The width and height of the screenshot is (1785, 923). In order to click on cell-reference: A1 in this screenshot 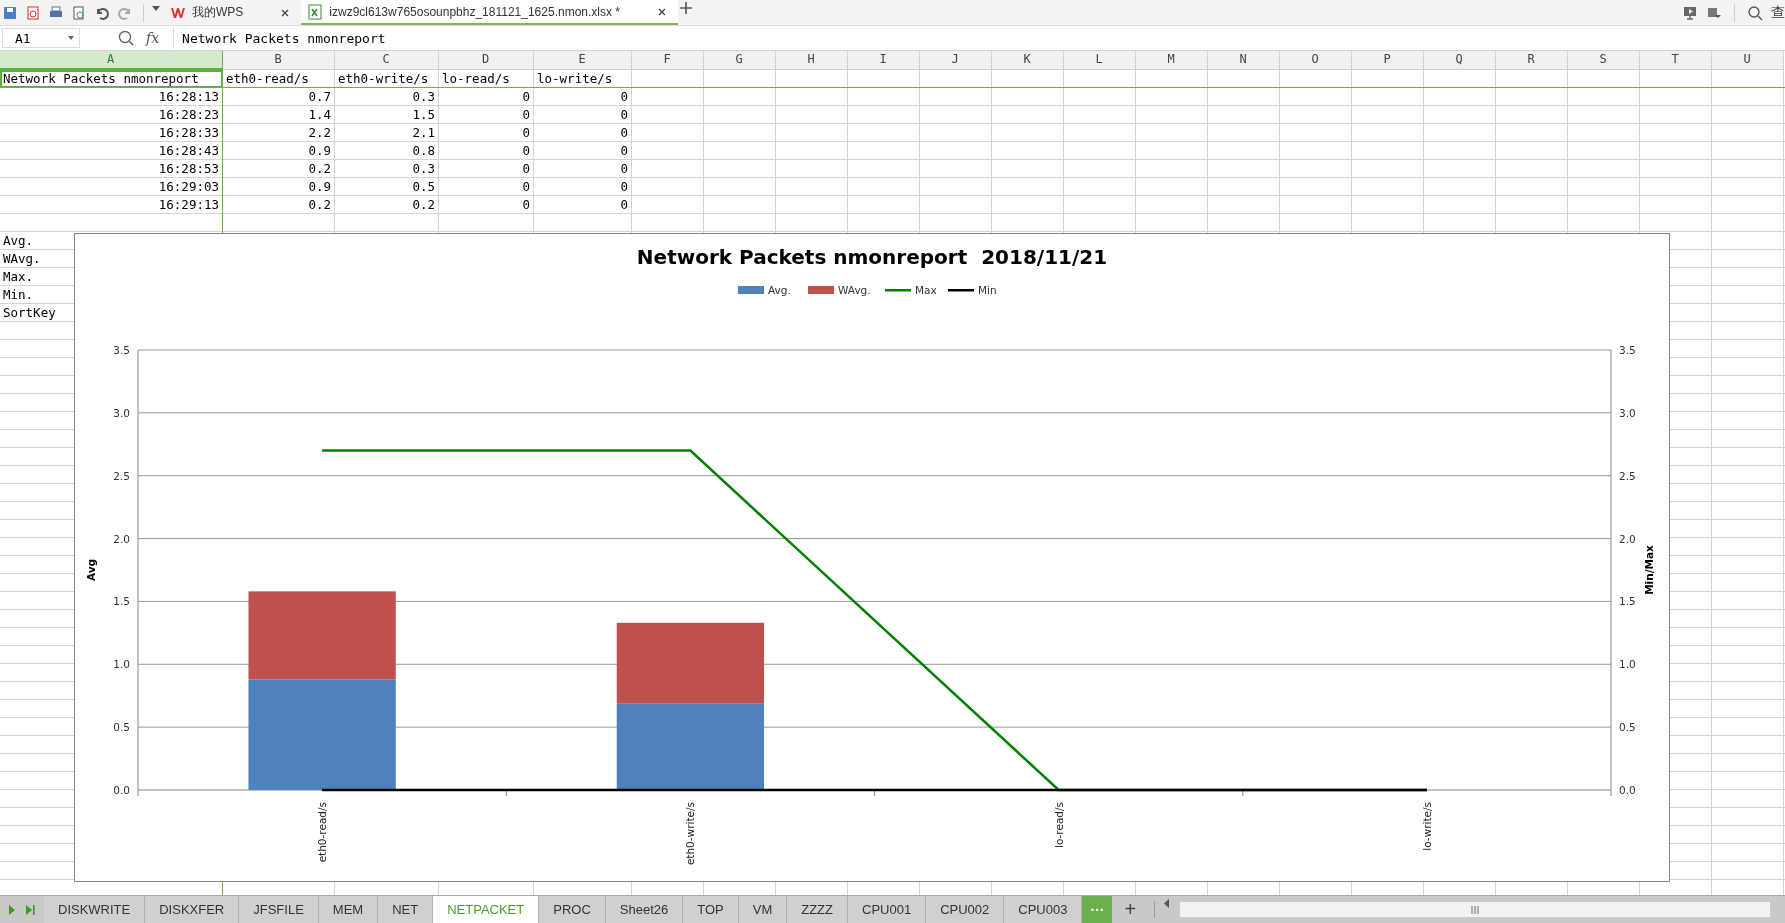, I will do `click(23, 38)`.